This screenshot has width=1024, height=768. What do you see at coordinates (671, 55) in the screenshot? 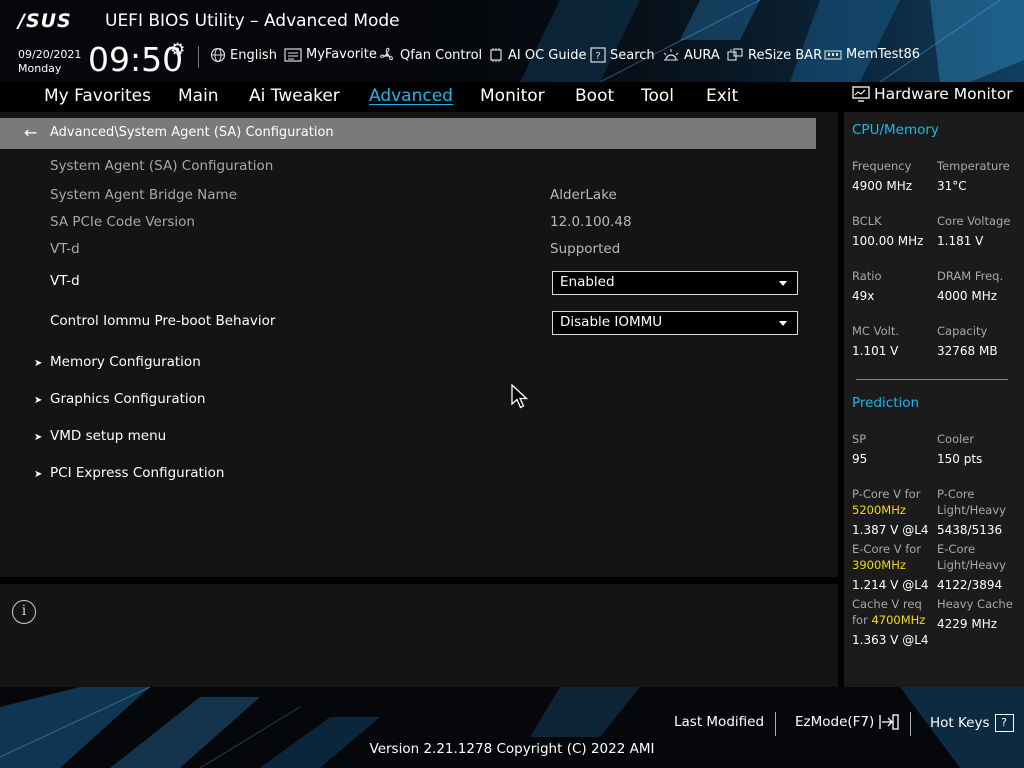
I see `aura-light-icon` at bounding box center [671, 55].